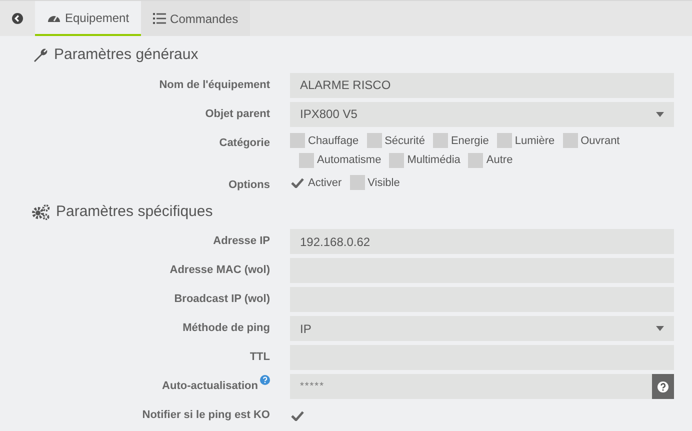  What do you see at coordinates (384, 183) in the screenshot?
I see `checkbox-label: Visible` at bounding box center [384, 183].